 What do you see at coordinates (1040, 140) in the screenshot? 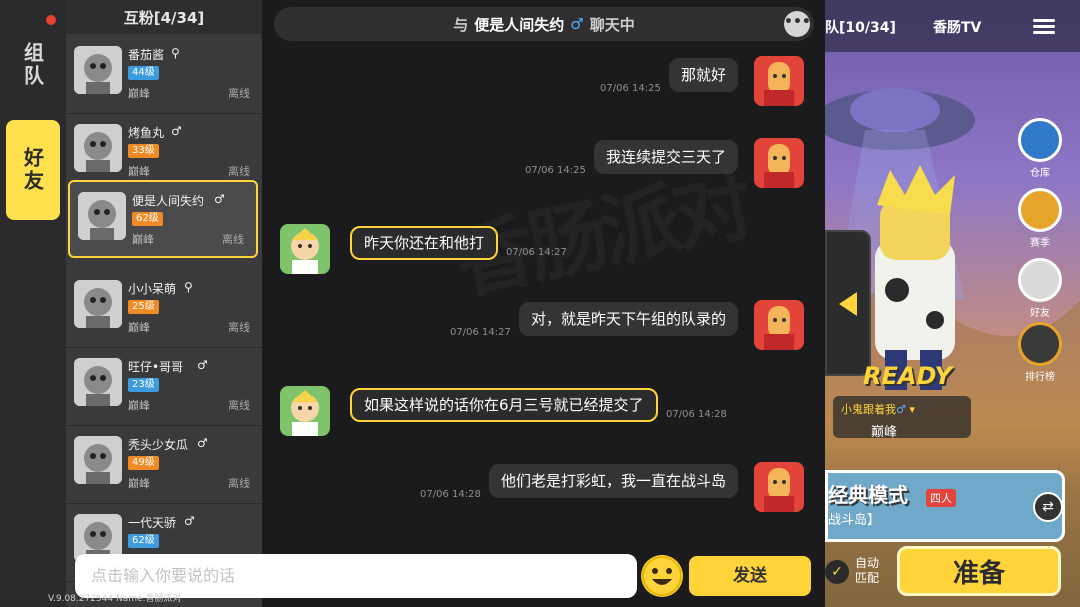
I see `warehouse-icon` at bounding box center [1040, 140].